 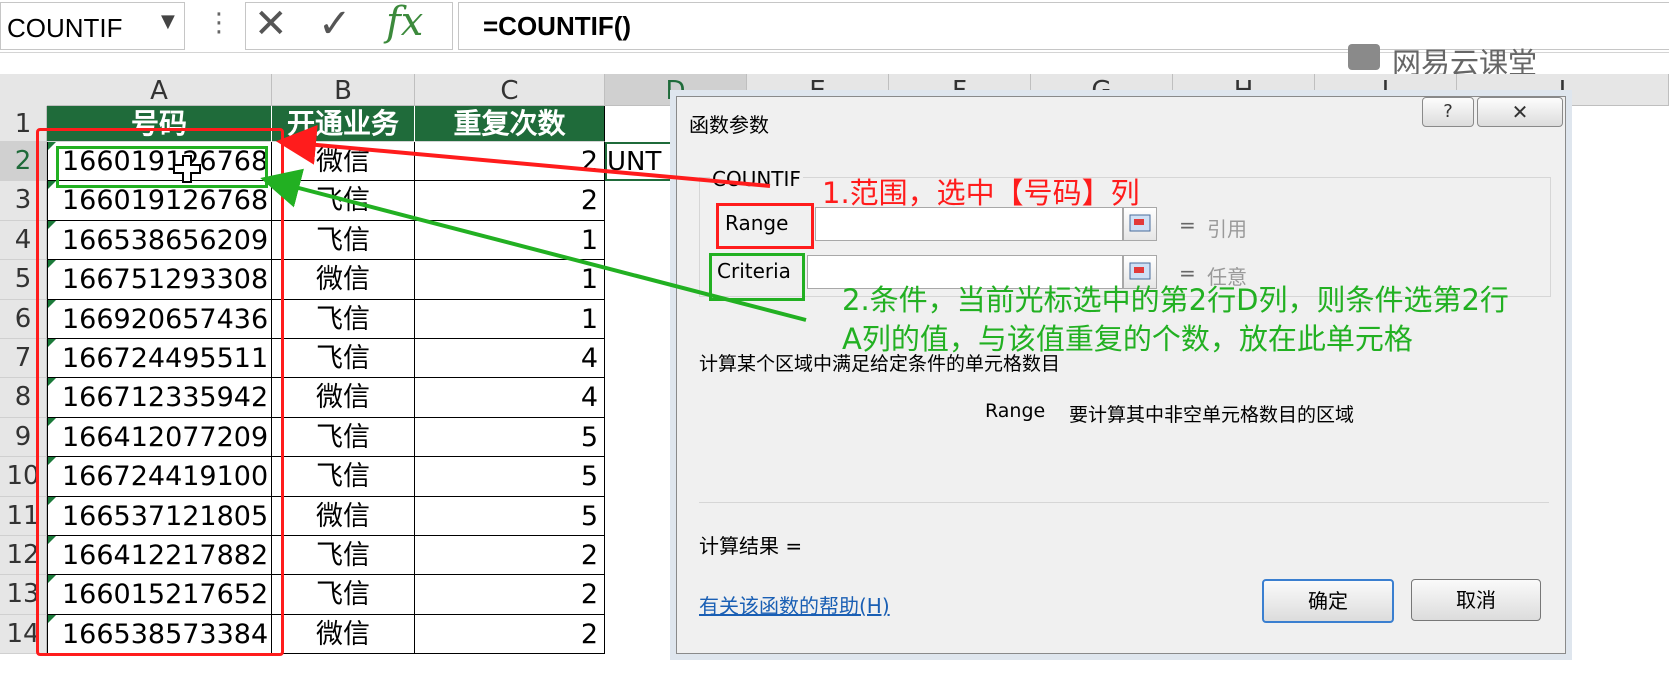 I want to click on annotation-arrows, so click(x=533, y=223).